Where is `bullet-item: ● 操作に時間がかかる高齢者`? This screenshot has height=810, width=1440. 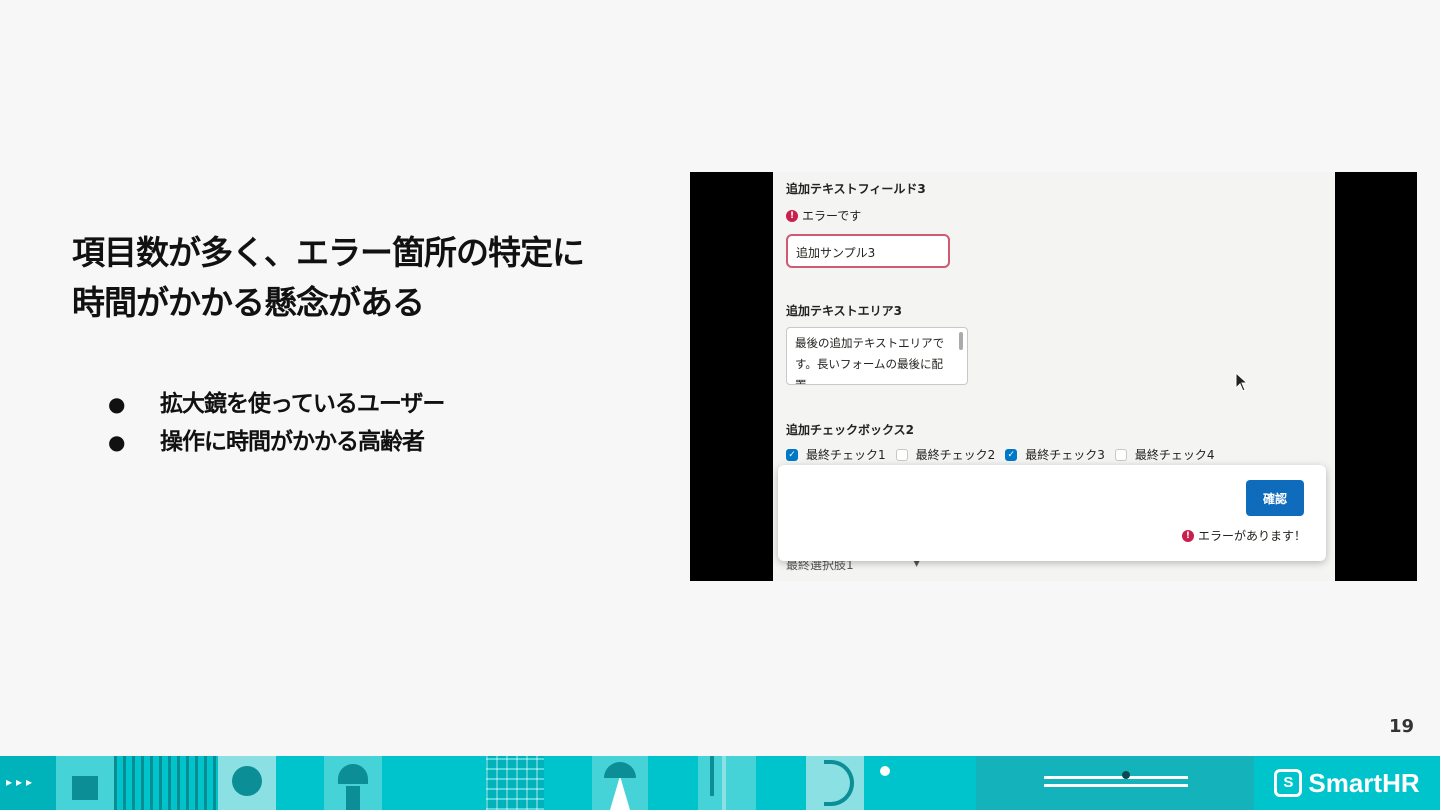
bullet-item: ● 操作に時間がかかる高齢者 is located at coordinates (266, 442).